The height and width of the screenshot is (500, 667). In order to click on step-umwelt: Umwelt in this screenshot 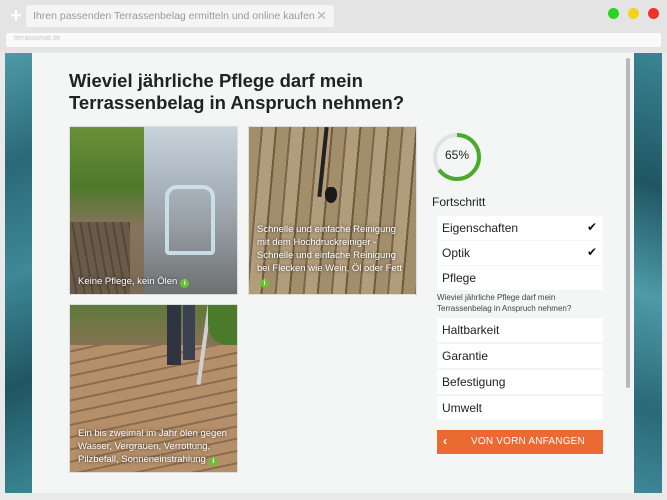, I will do `click(520, 408)`.